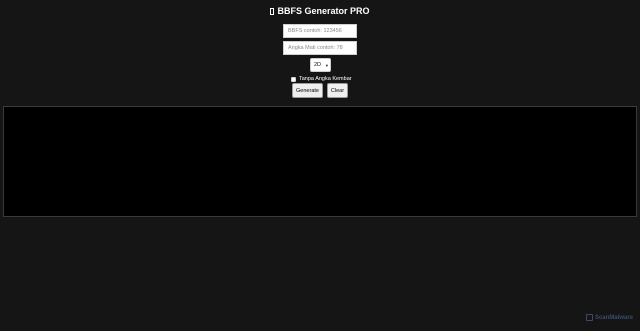 The image size is (640, 331). What do you see at coordinates (613, 317) in the screenshot?
I see `watermark-text: ScanMalware` at bounding box center [613, 317].